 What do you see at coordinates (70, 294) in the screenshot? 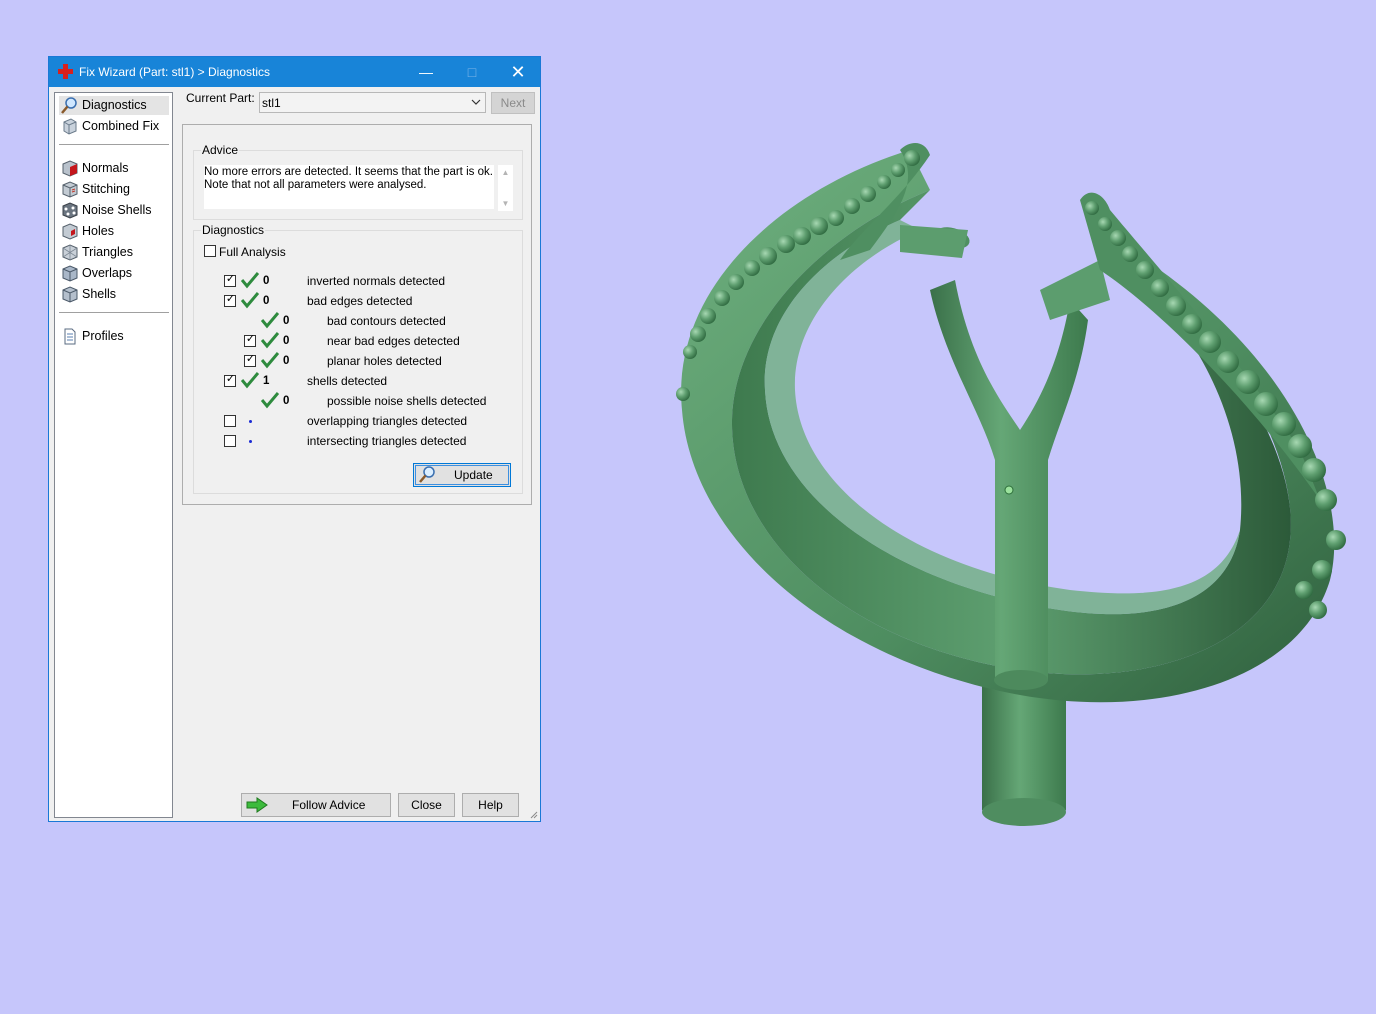
I see `shells-cube-icon` at bounding box center [70, 294].